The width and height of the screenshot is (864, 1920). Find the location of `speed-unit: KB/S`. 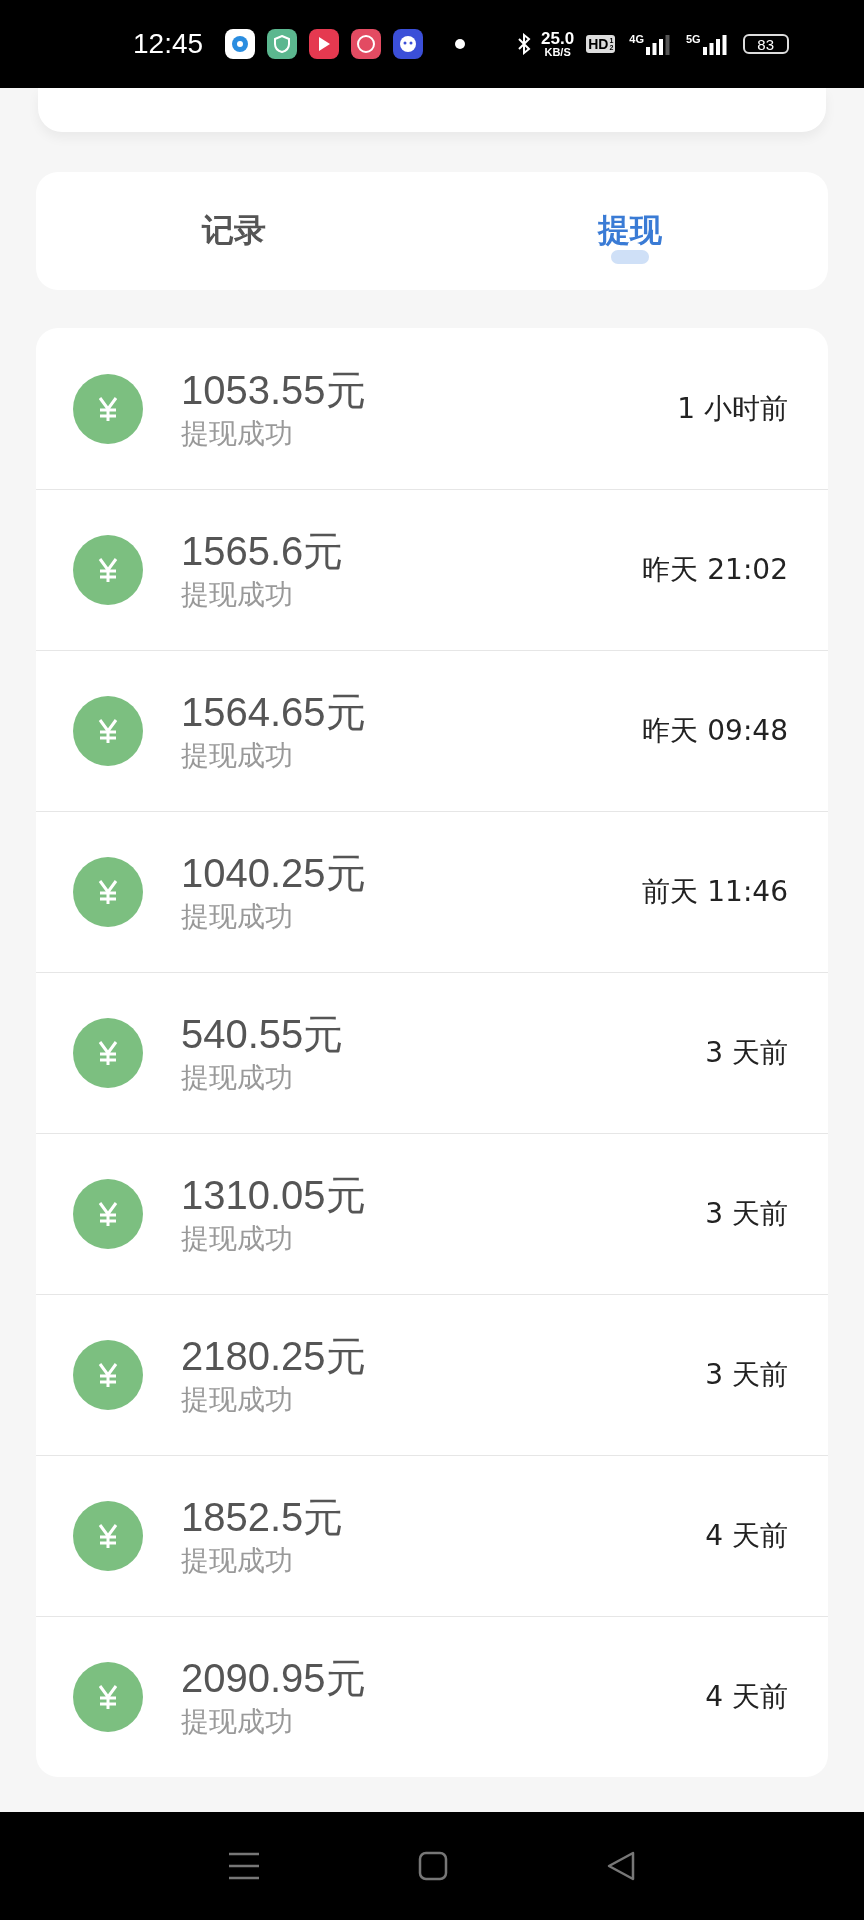

speed-unit: KB/S is located at coordinates (557, 52).